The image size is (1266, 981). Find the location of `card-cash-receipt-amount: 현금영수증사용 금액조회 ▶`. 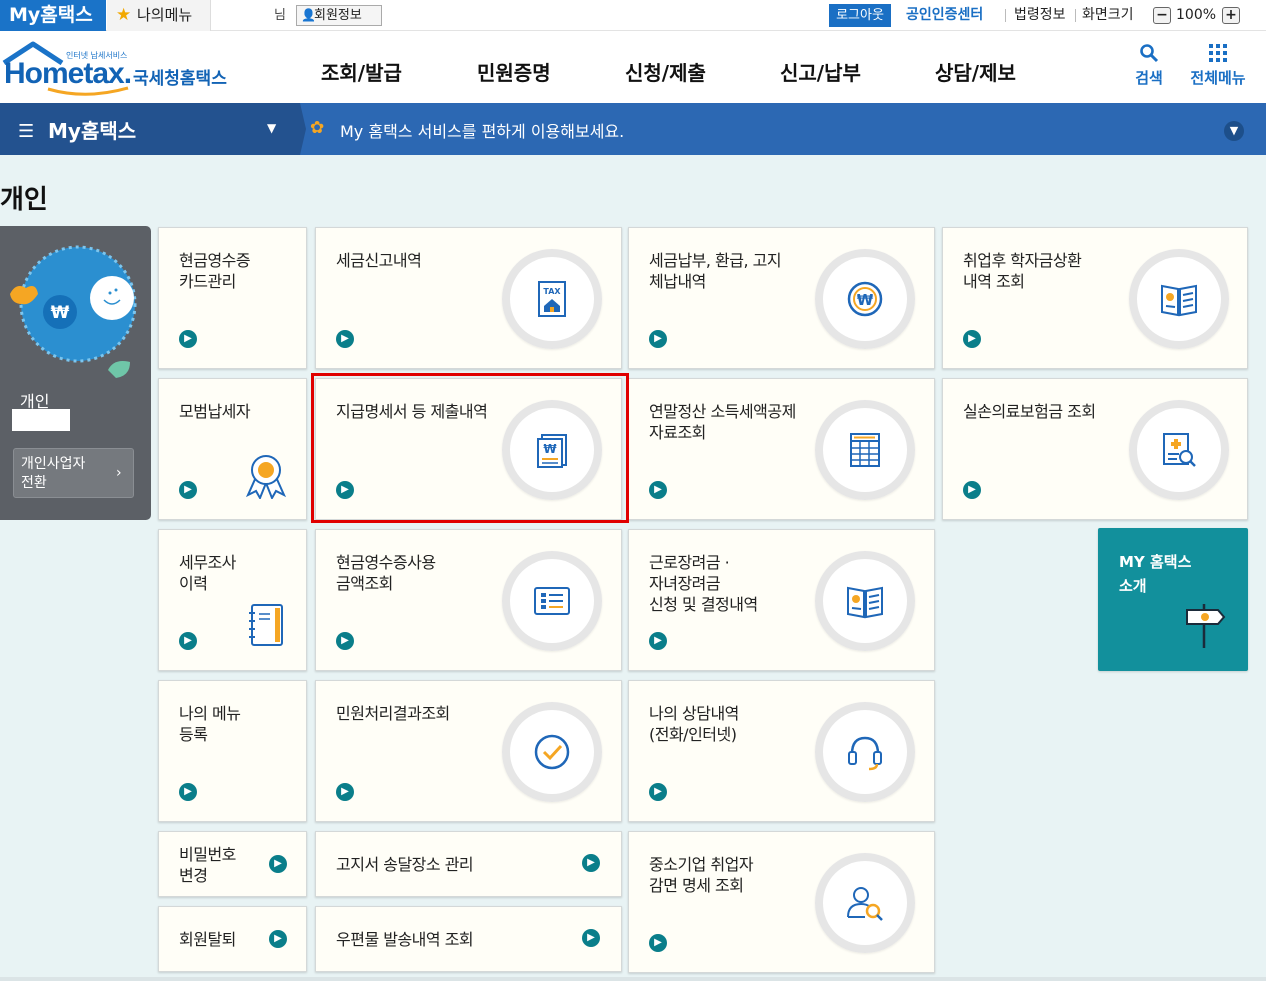

card-cash-receipt-amount: 현금영수증사용 금액조회 ▶ is located at coordinates (468, 600).